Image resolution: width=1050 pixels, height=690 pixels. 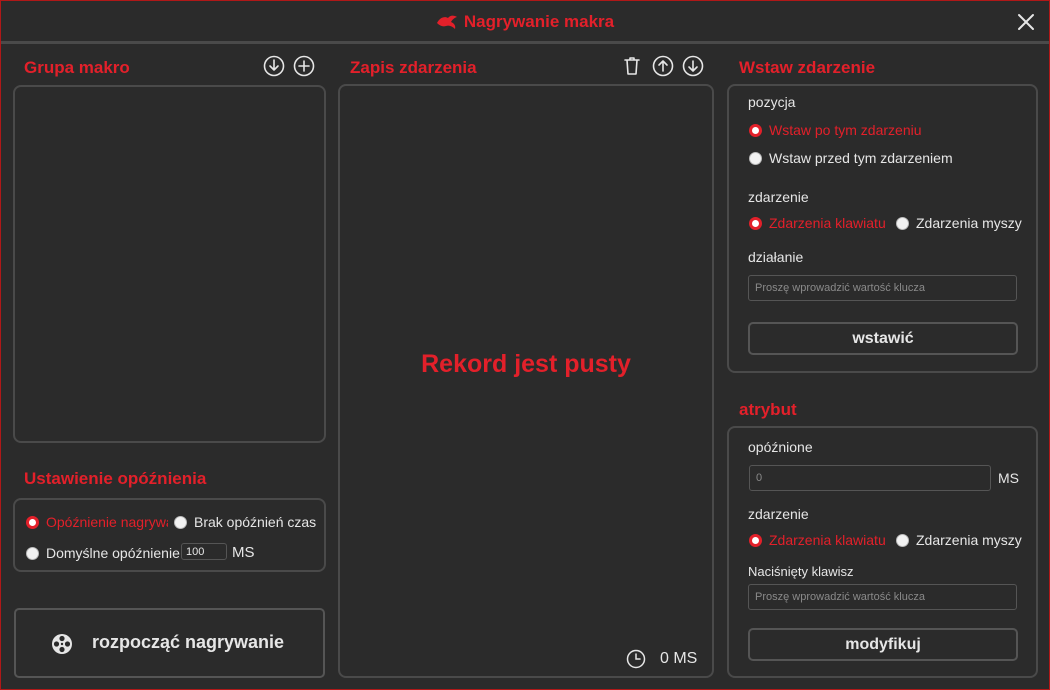 What do you see at coordinates (77, 67) in the screenshot?
I see `macro-group-title: Grupa makro` at bounding box center [77, 67].